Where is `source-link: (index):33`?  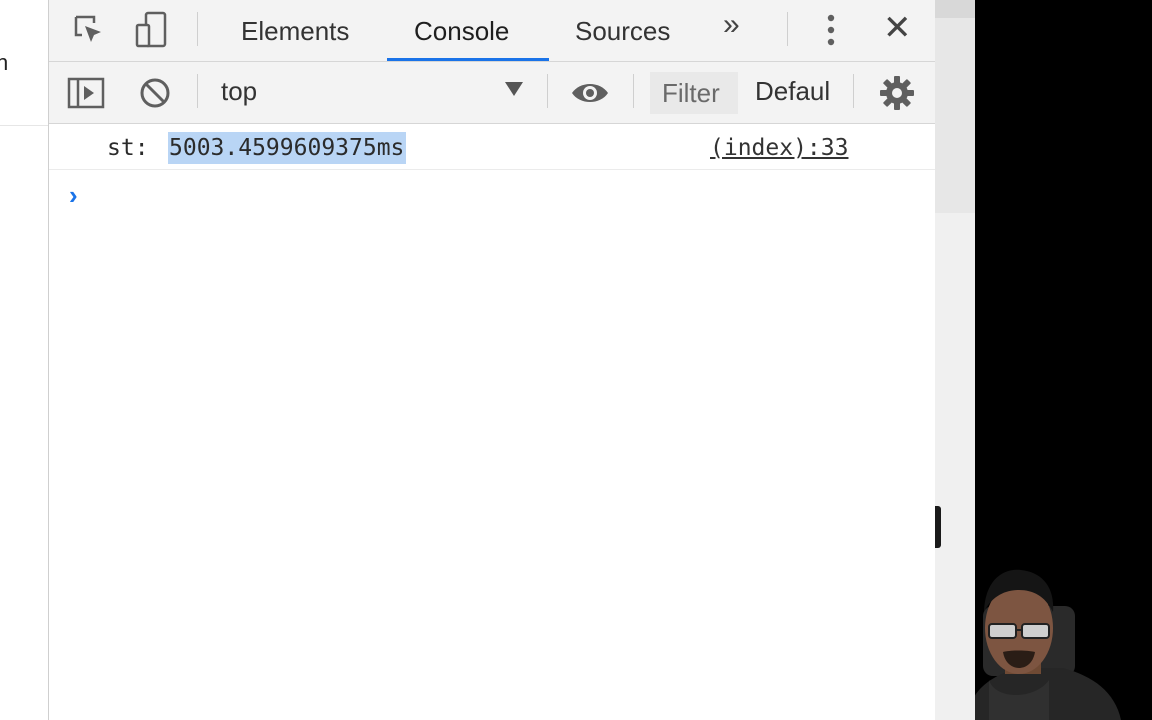 source-link: (index):33 is located at coordinates (779, 148).